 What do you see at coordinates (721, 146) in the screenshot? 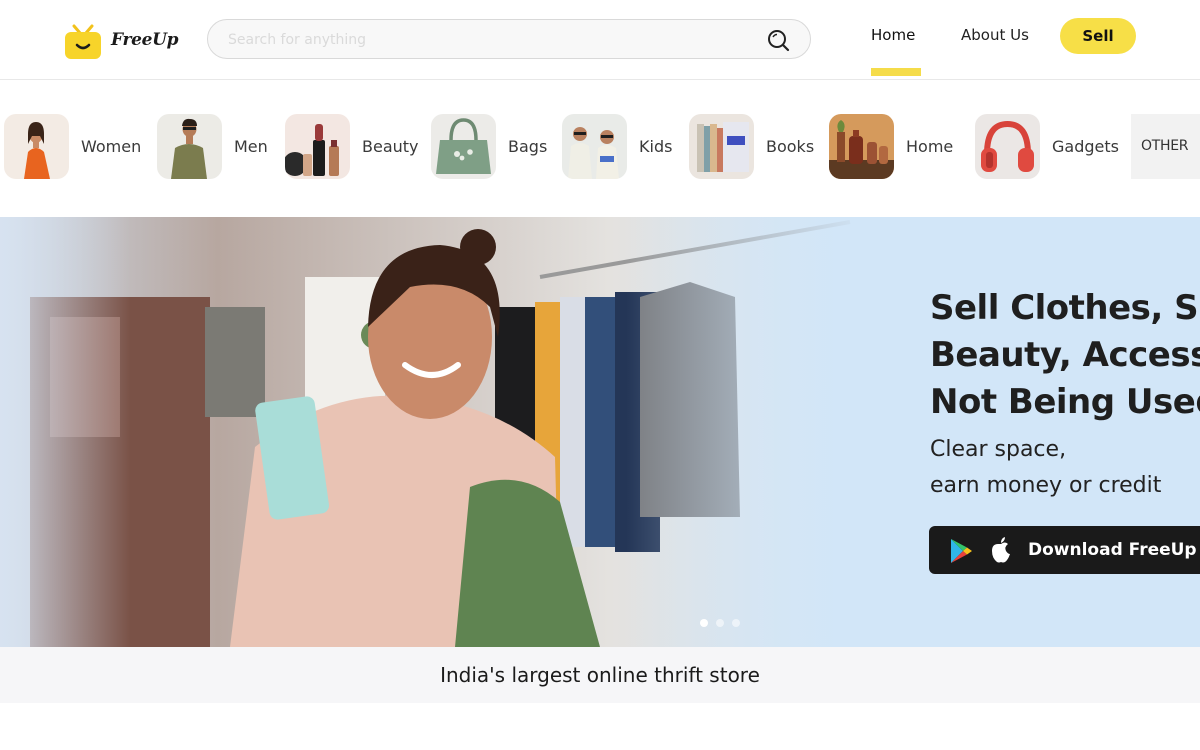
I see `books-category-image` at bounding box center [721, 146].